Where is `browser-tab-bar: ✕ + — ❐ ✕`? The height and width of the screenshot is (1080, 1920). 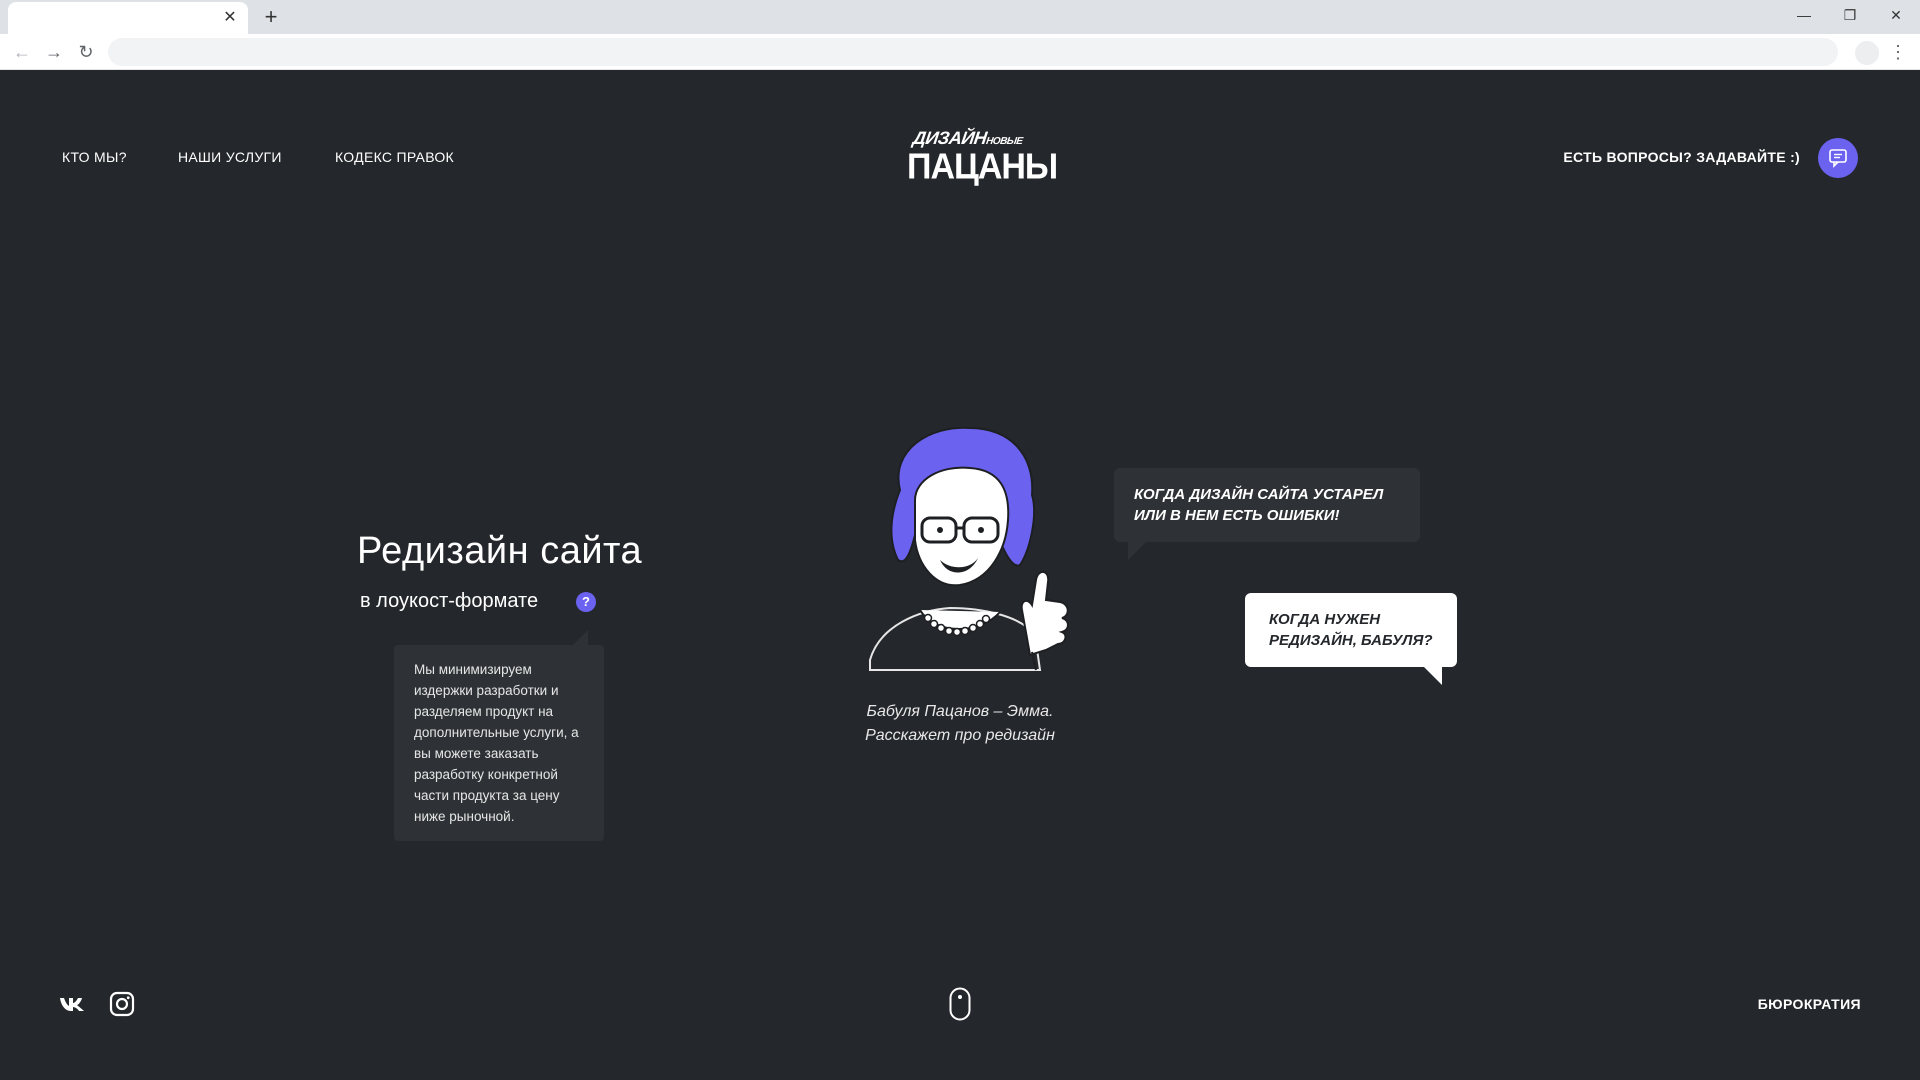
browser-tab-bar: ✕ + — ❐ ✕ is located at coordinates (960, 17).